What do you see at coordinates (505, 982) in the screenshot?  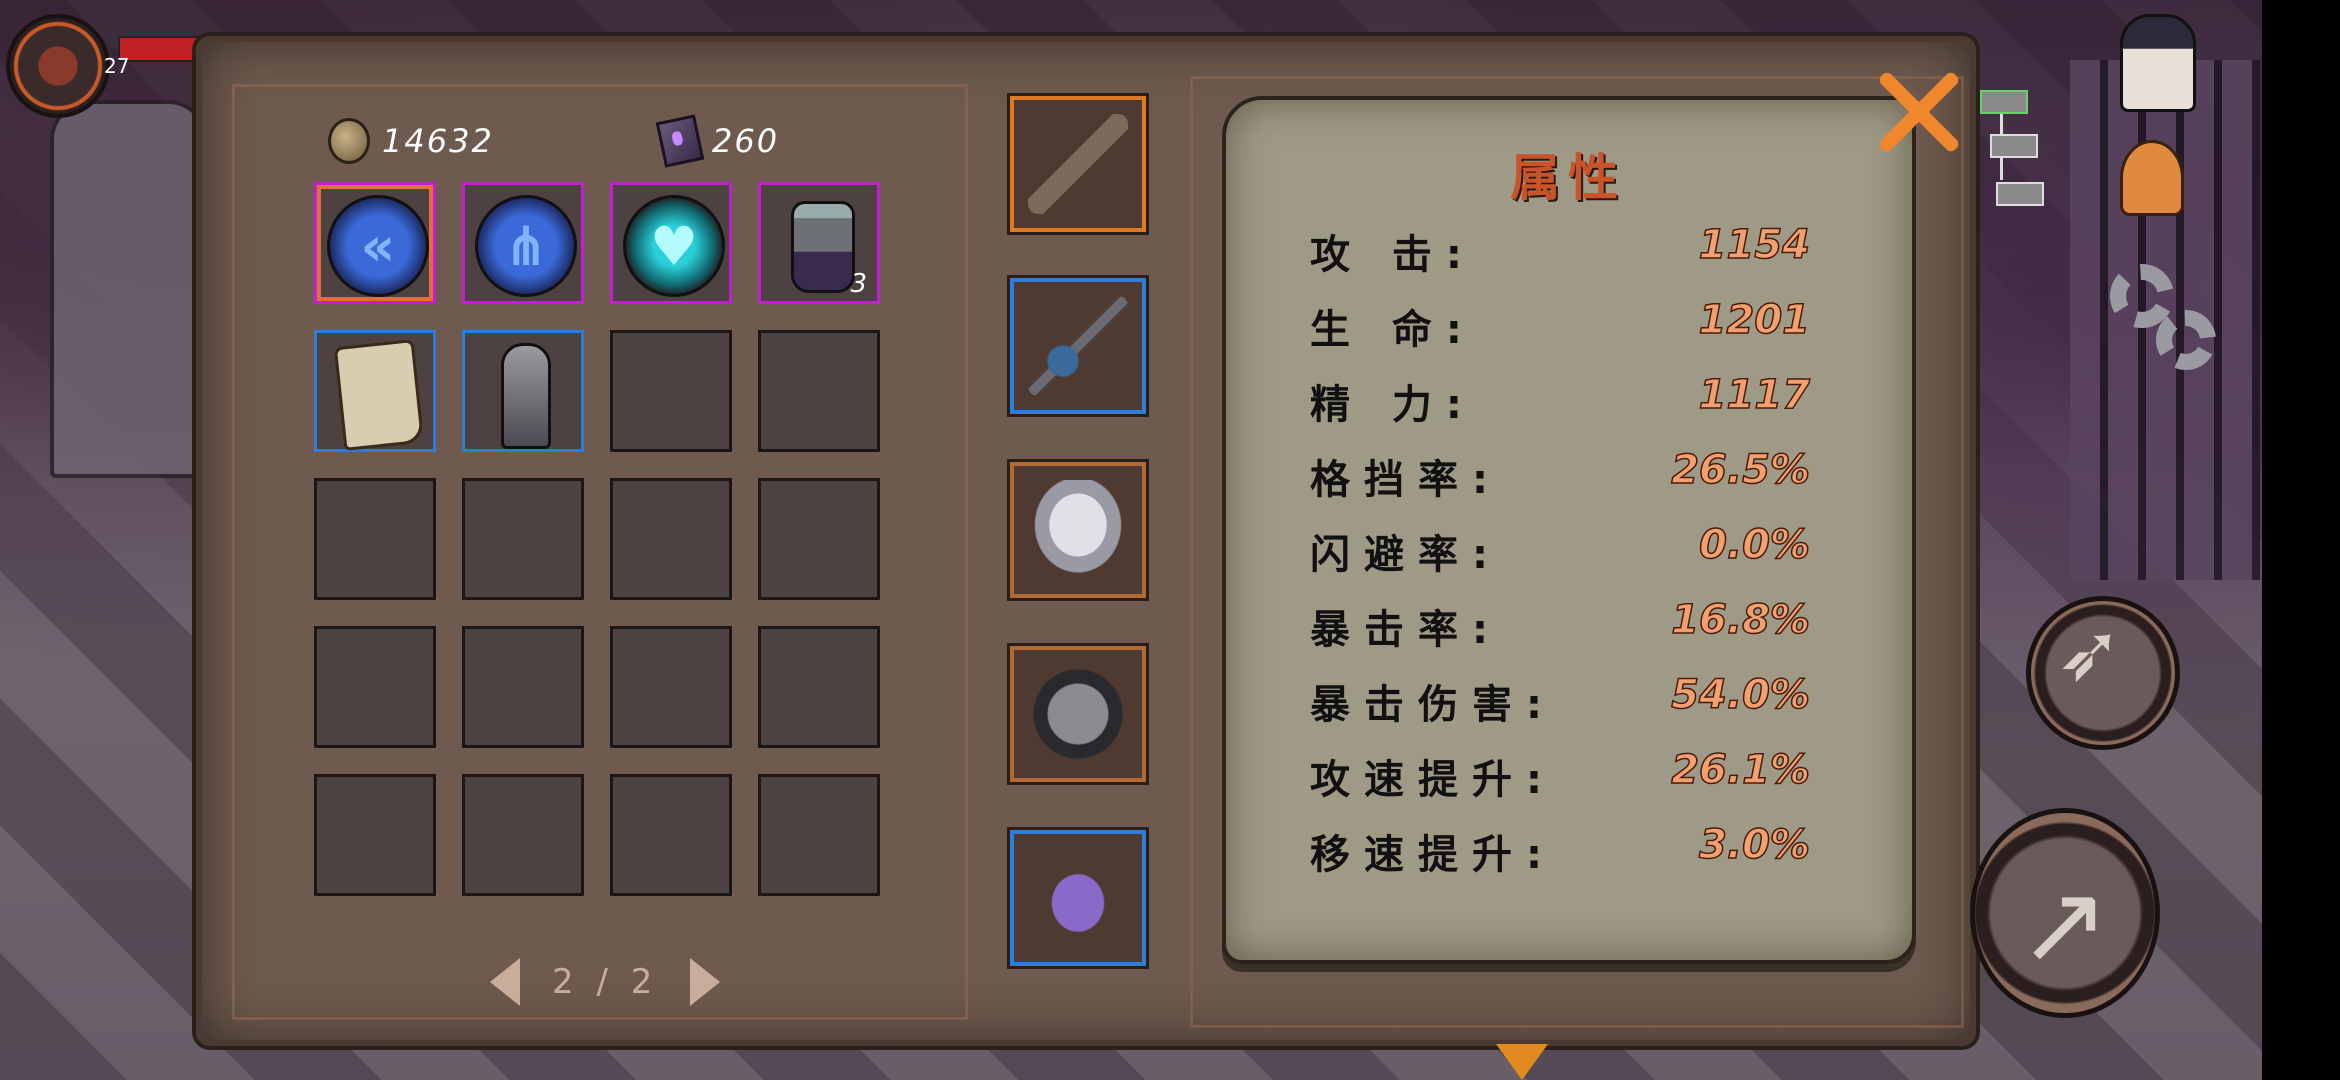 I see `chevron-left-icon` at bounding box center [505, 982].